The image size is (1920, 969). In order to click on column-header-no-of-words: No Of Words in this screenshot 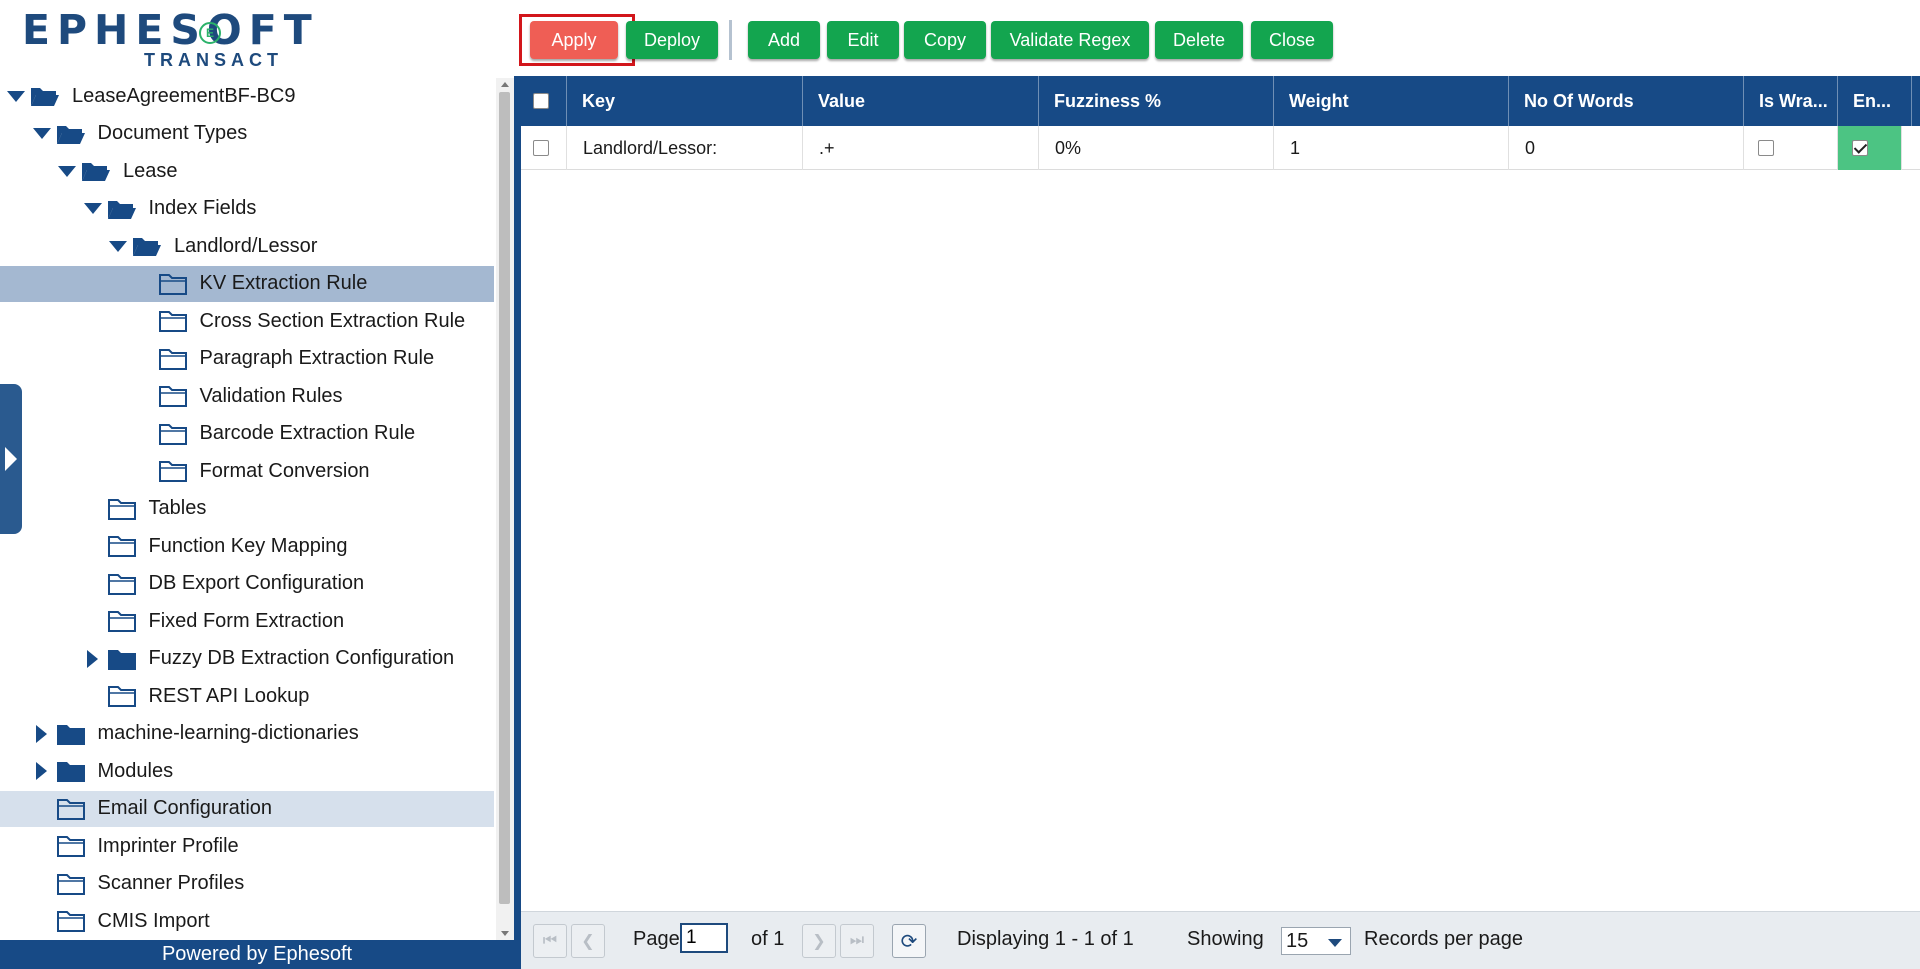, I will do `click(1626, 101)`.